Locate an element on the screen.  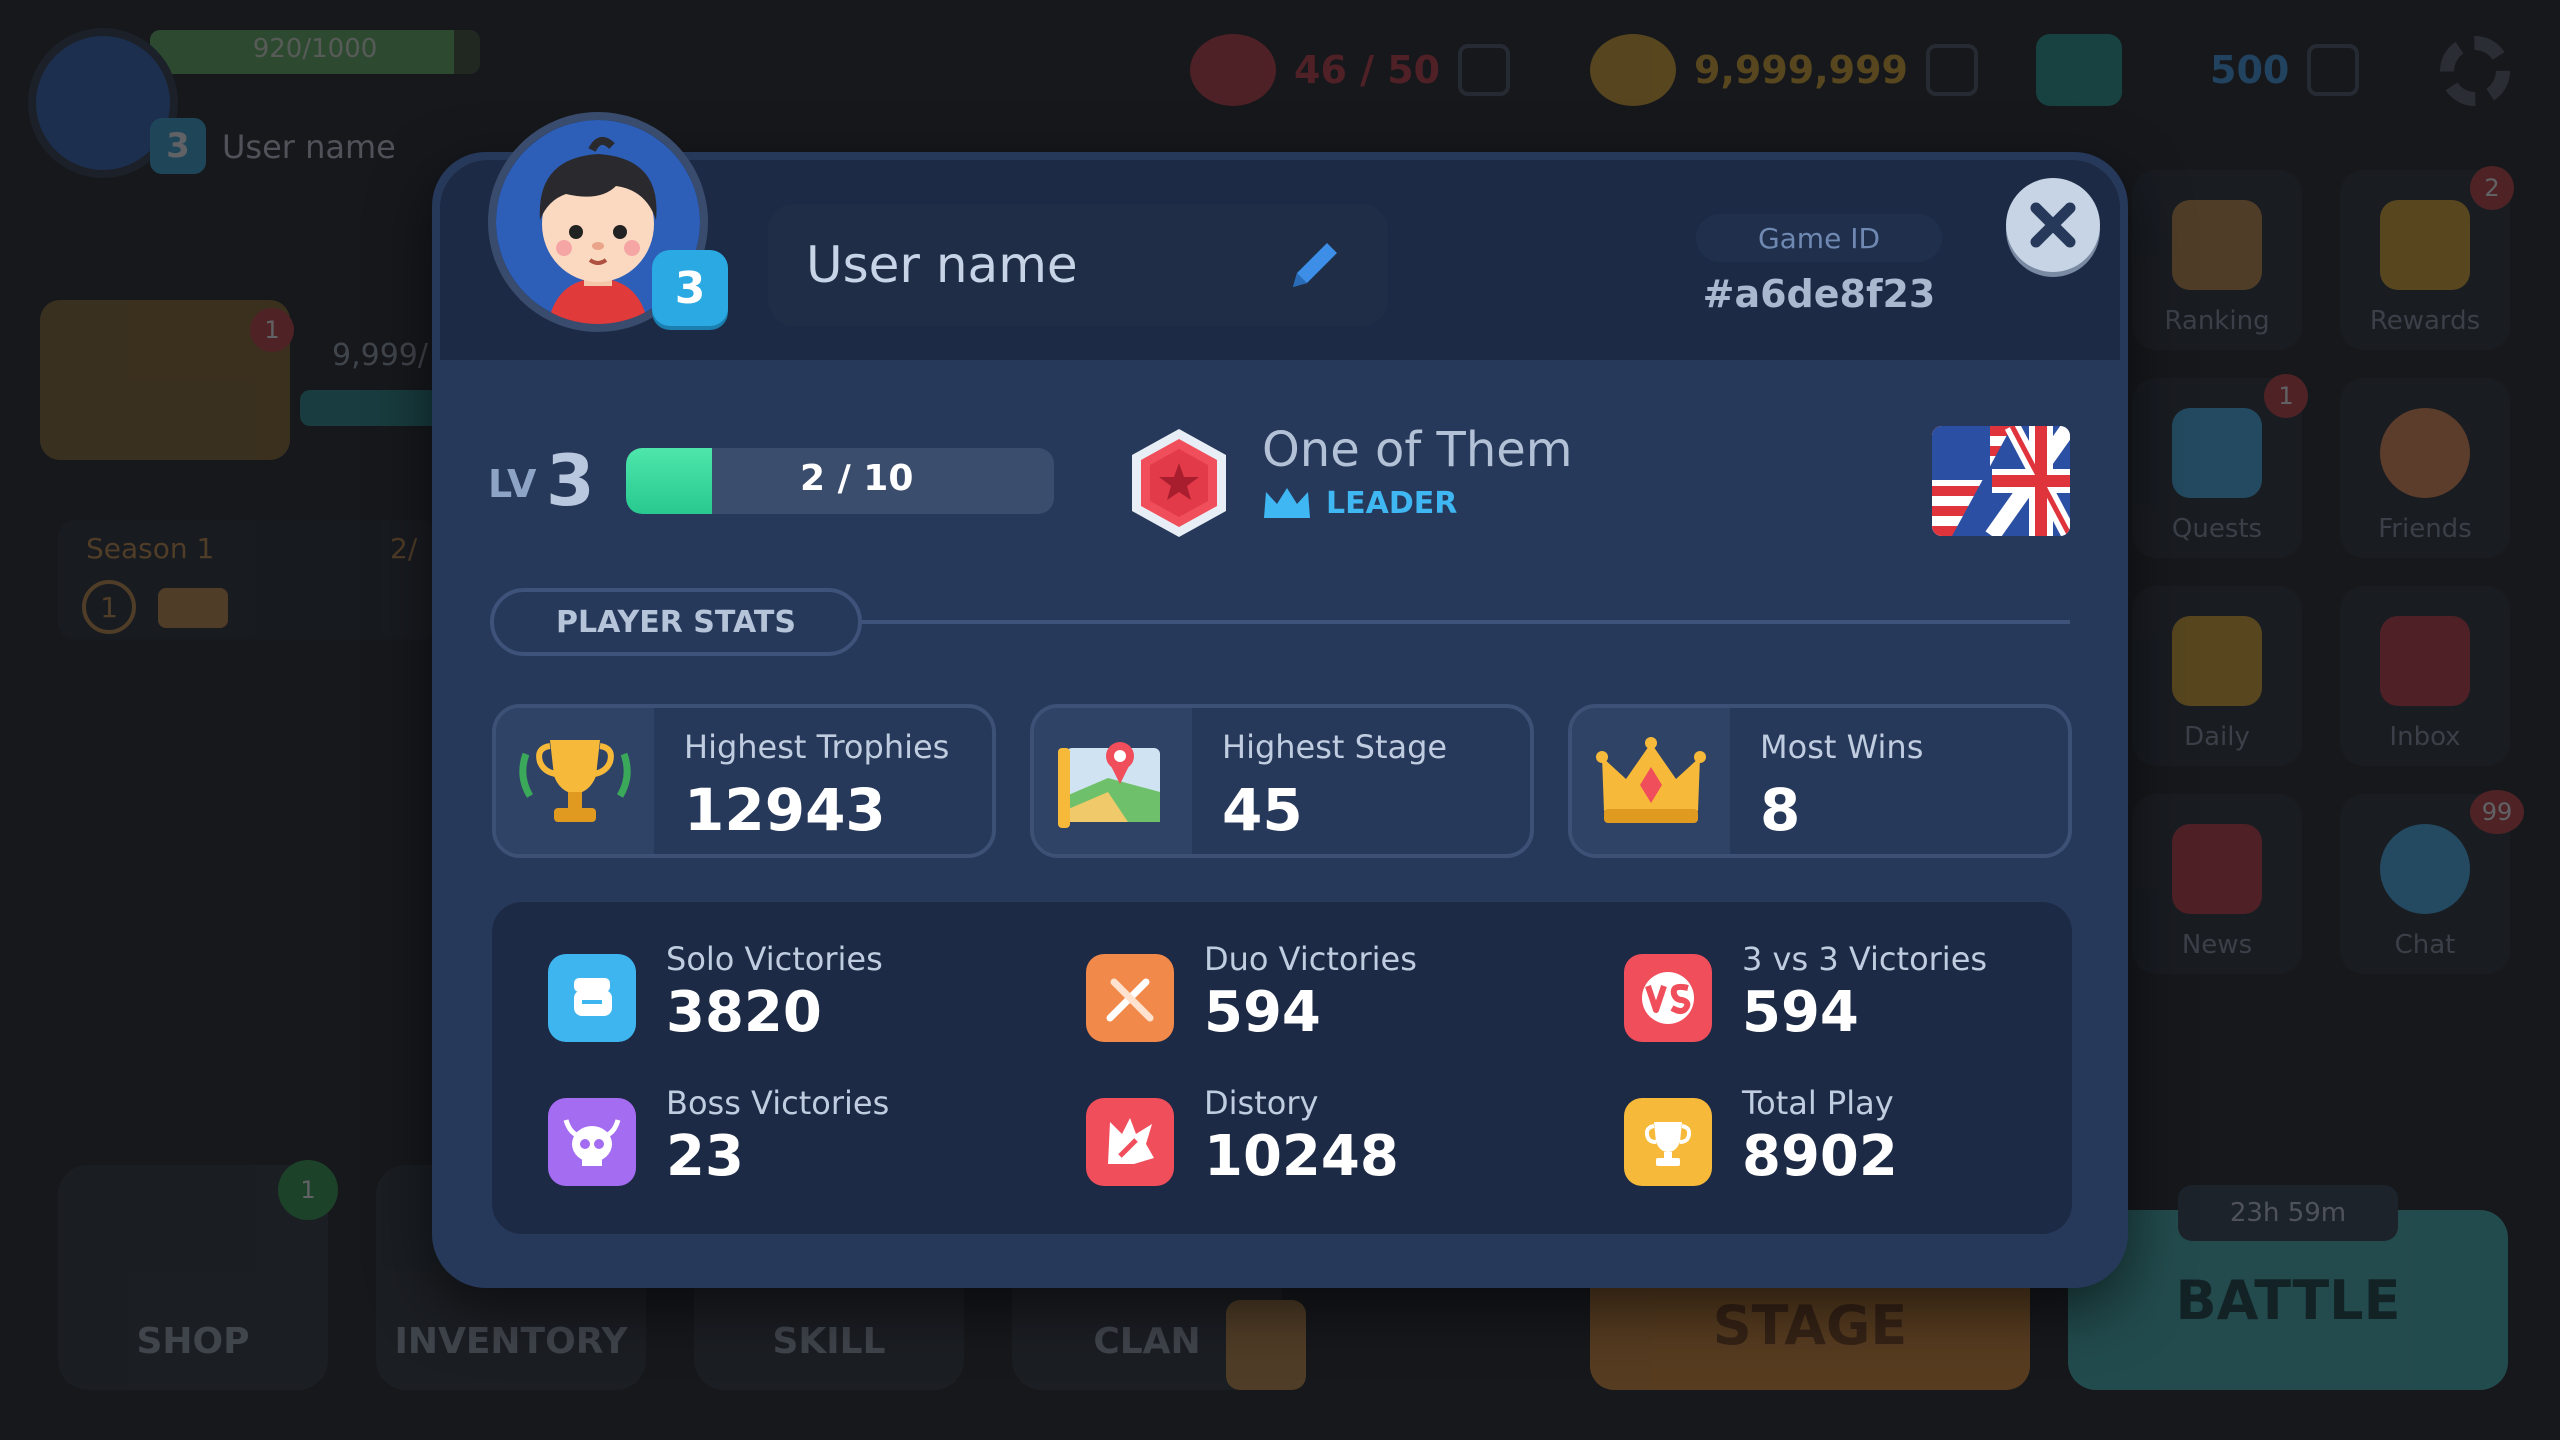
daily-button: Daily is located at coordinates (2217, 676).